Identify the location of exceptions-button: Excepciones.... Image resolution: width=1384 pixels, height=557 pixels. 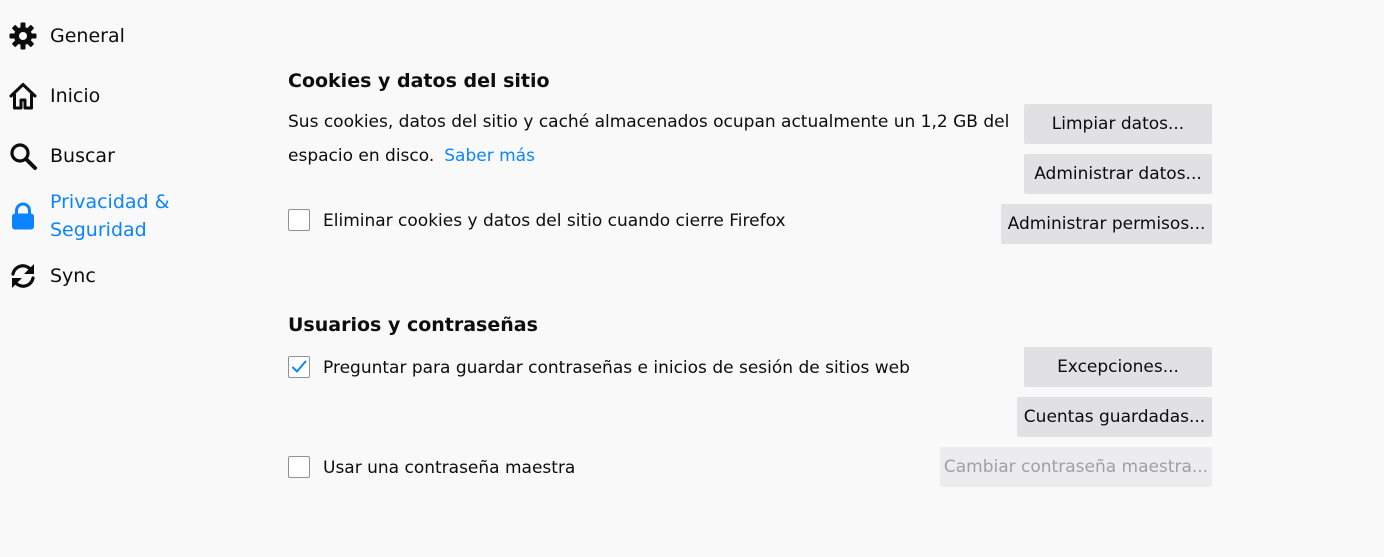
(1118, 367).